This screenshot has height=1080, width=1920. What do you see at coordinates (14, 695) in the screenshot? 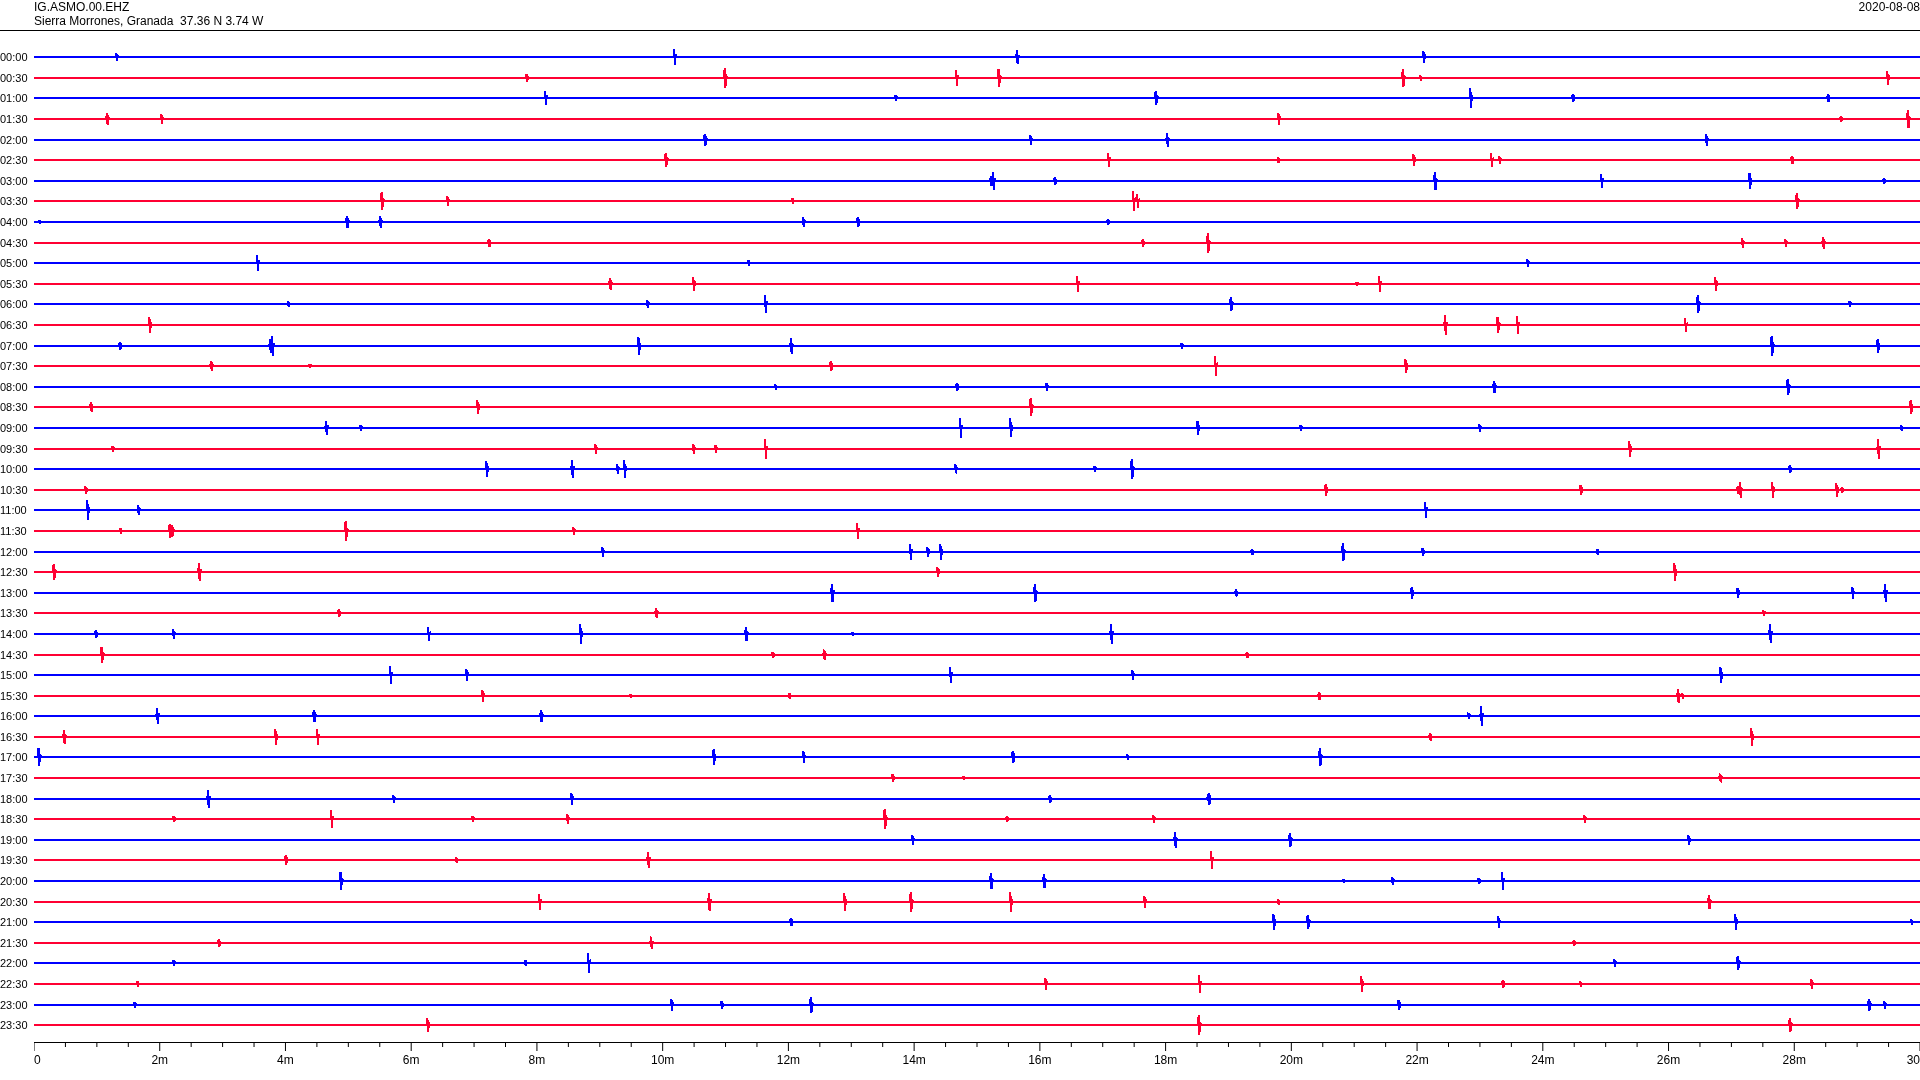
I see `time-label: 15:30` at bounding box center [14, 695].